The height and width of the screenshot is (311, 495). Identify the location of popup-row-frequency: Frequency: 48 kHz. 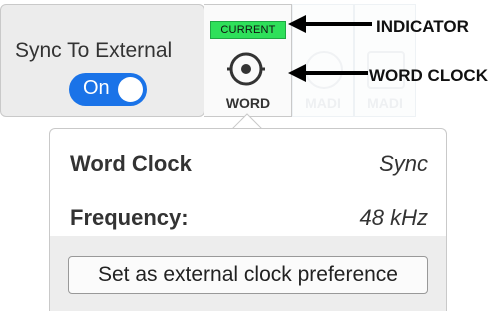
(248, 217).